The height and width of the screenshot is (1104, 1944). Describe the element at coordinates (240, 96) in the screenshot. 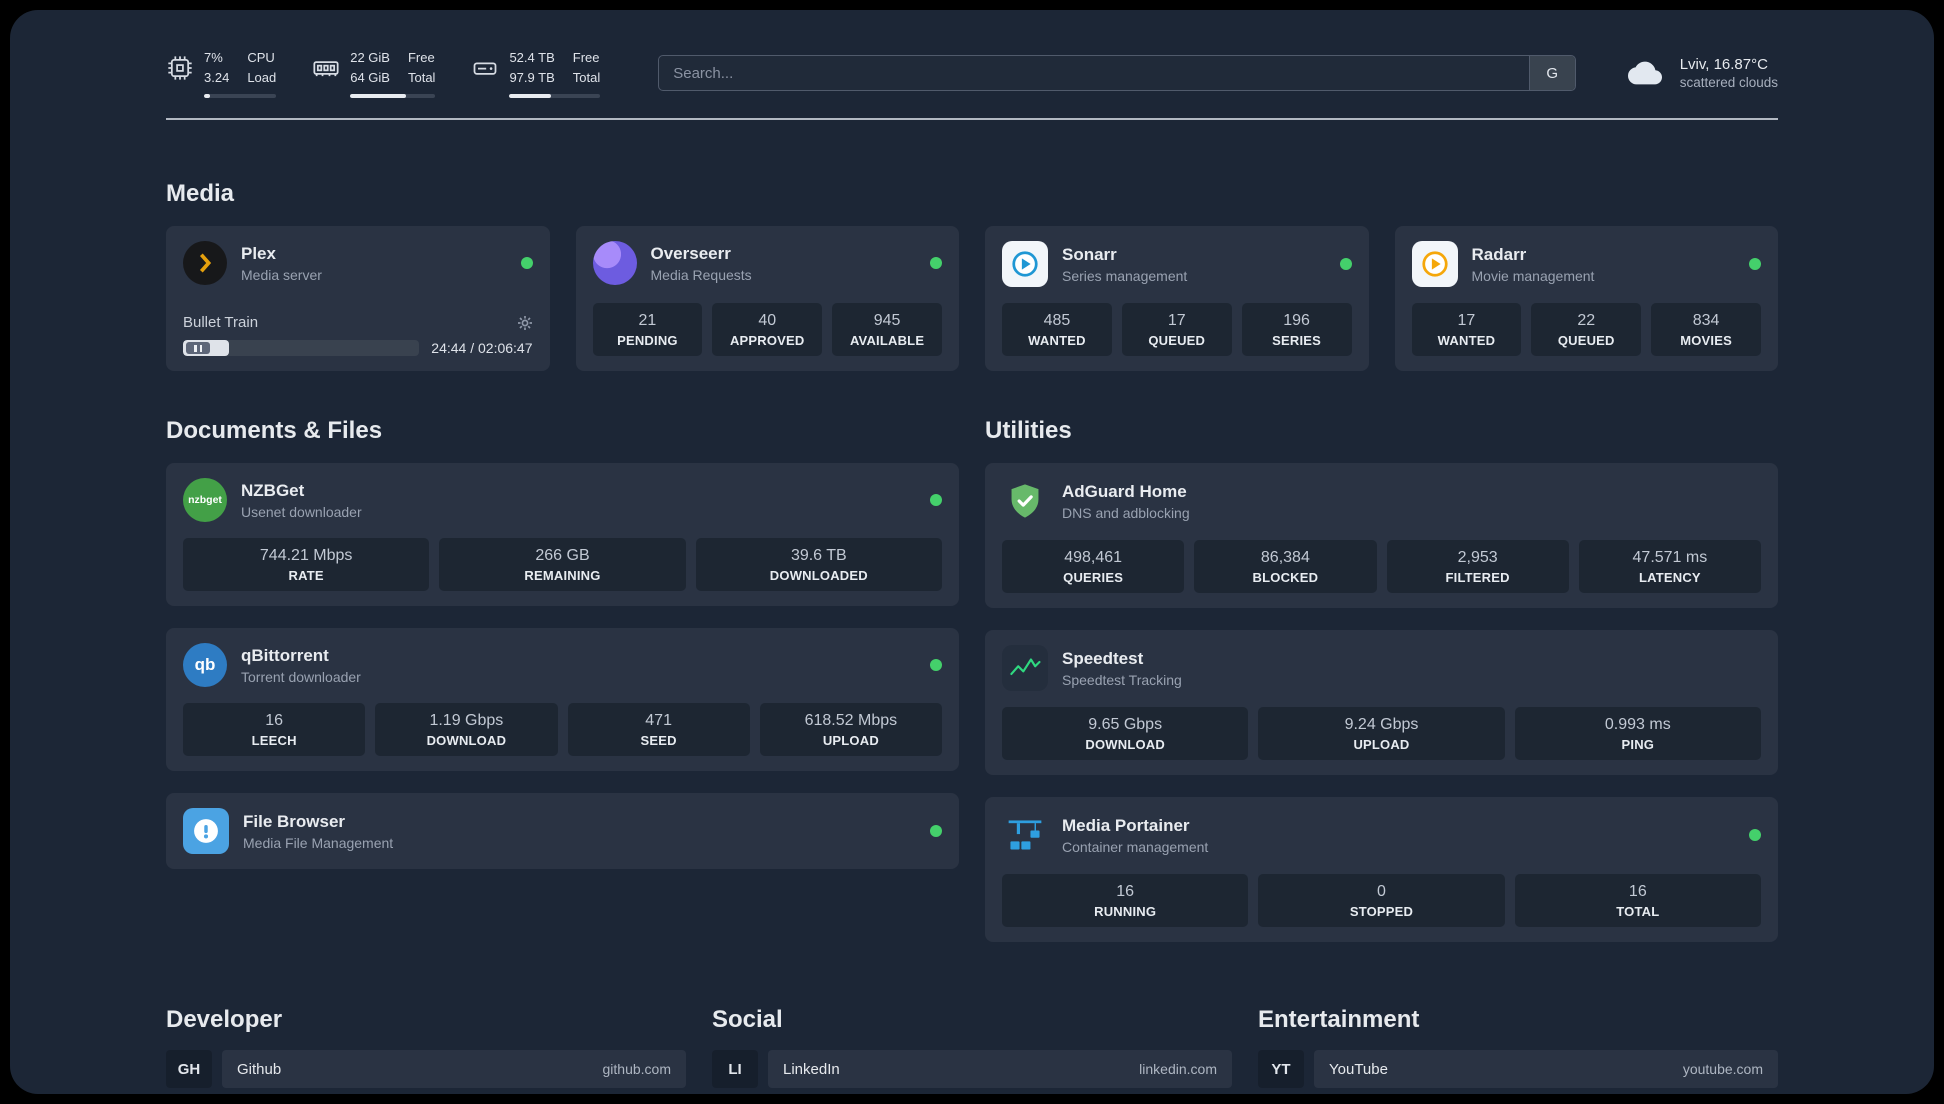

I see `cpu-usage-bar` at that location.